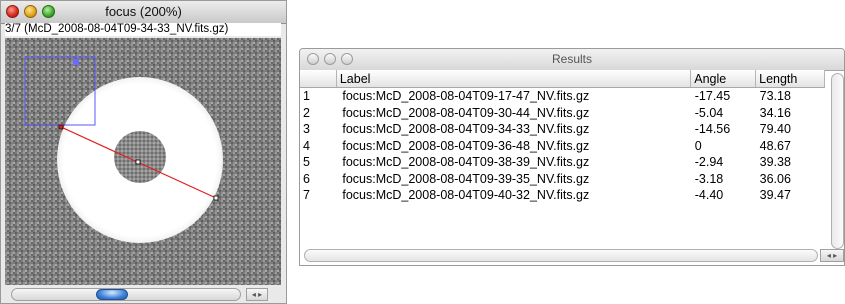  Describe the element at coordinates (514, 79) in the screenshot. I see `column-header-label: Label` at that location.